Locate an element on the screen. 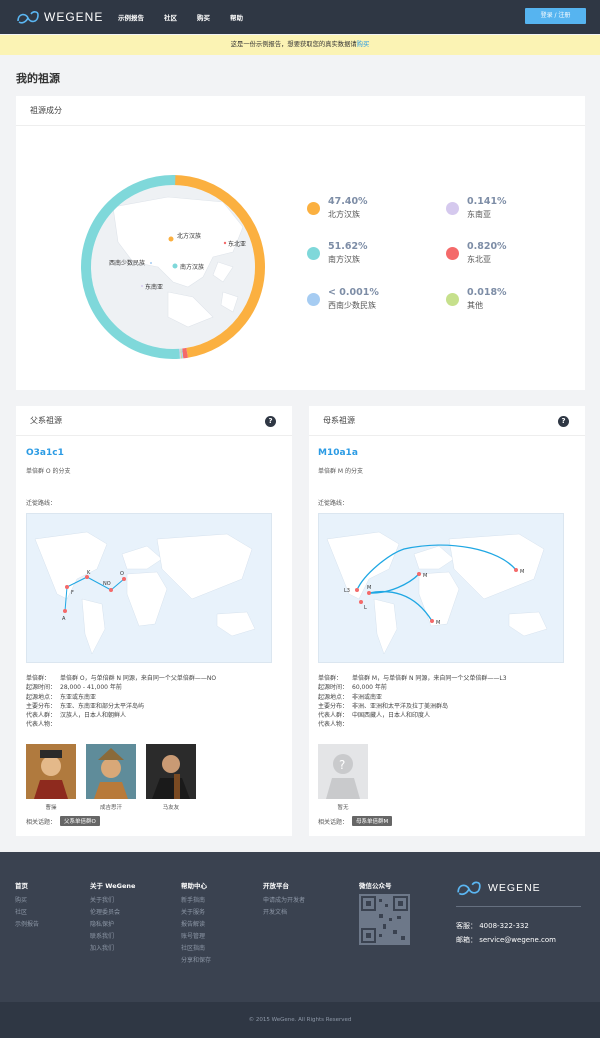 The width and height of the screenshot is (600, 1038). map-label-south-han: 南方汉族 is located at coordinates (192, 267).